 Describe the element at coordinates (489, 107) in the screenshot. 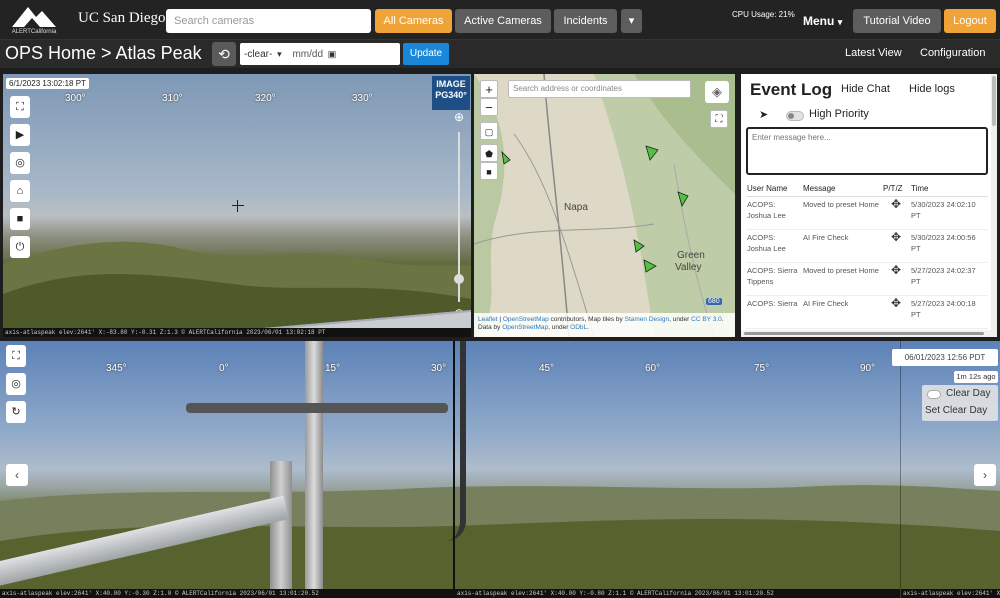

I see `map-zoom-out-button: −` at that location.